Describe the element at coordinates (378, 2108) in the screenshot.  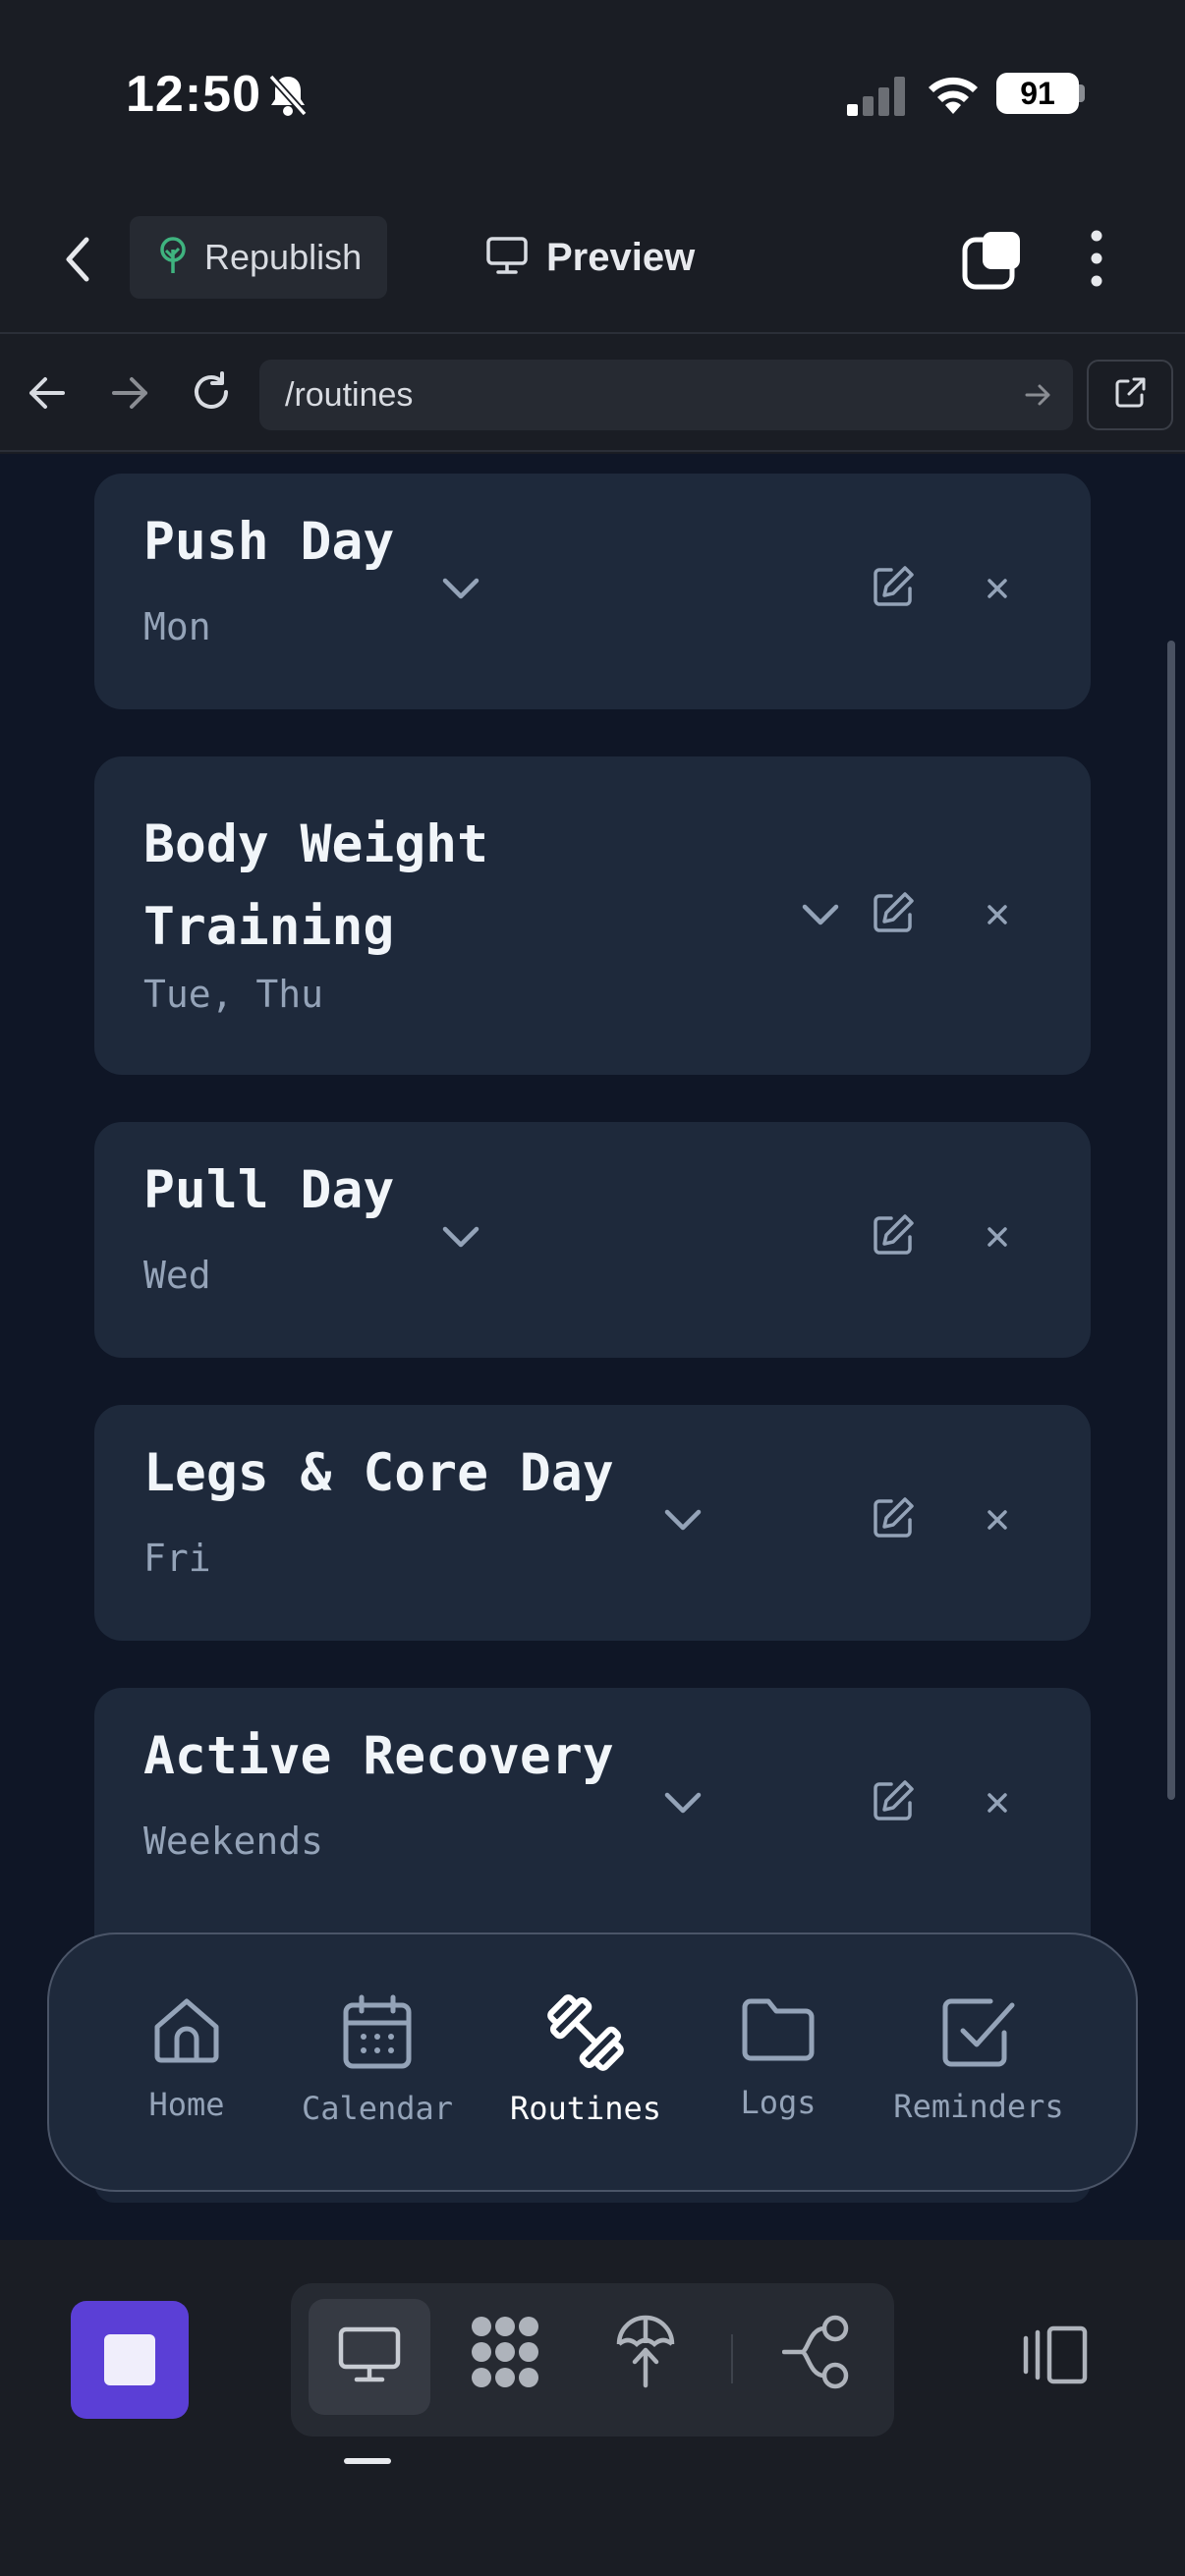
I see `nav-label: Calendar` at that location.